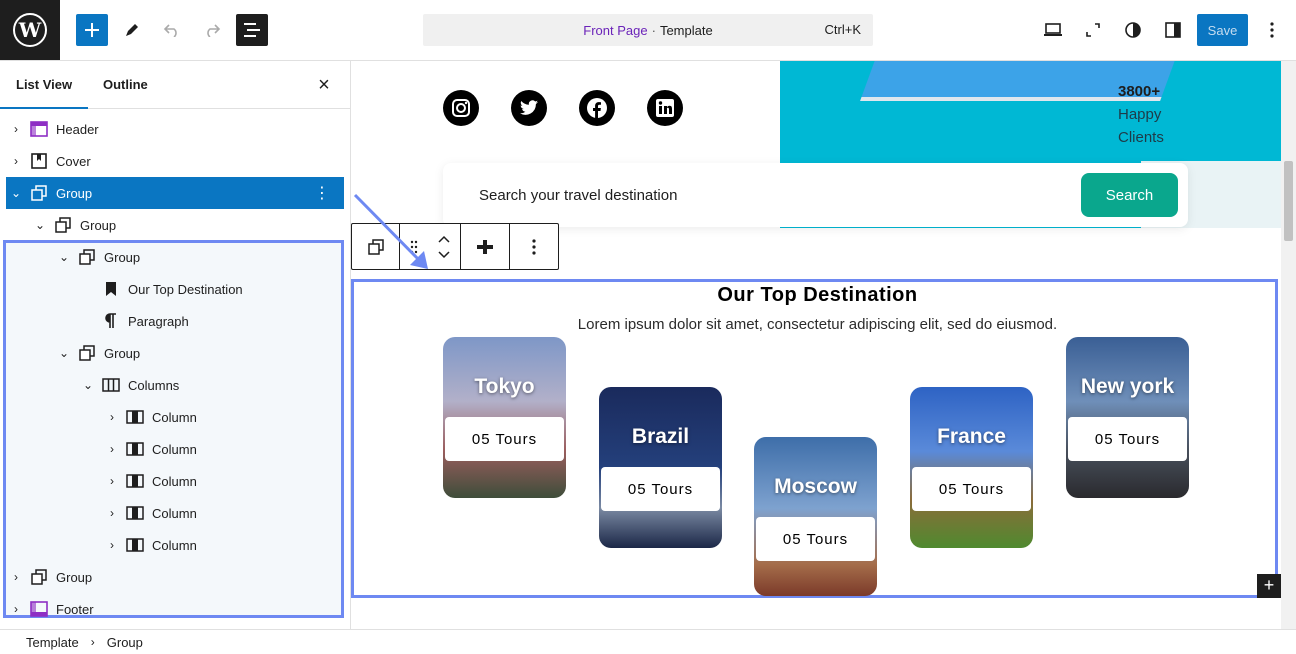 The image size is (1296, 654). I want to click on destination-card: Brazil 05 Tours, so click(660, 467).